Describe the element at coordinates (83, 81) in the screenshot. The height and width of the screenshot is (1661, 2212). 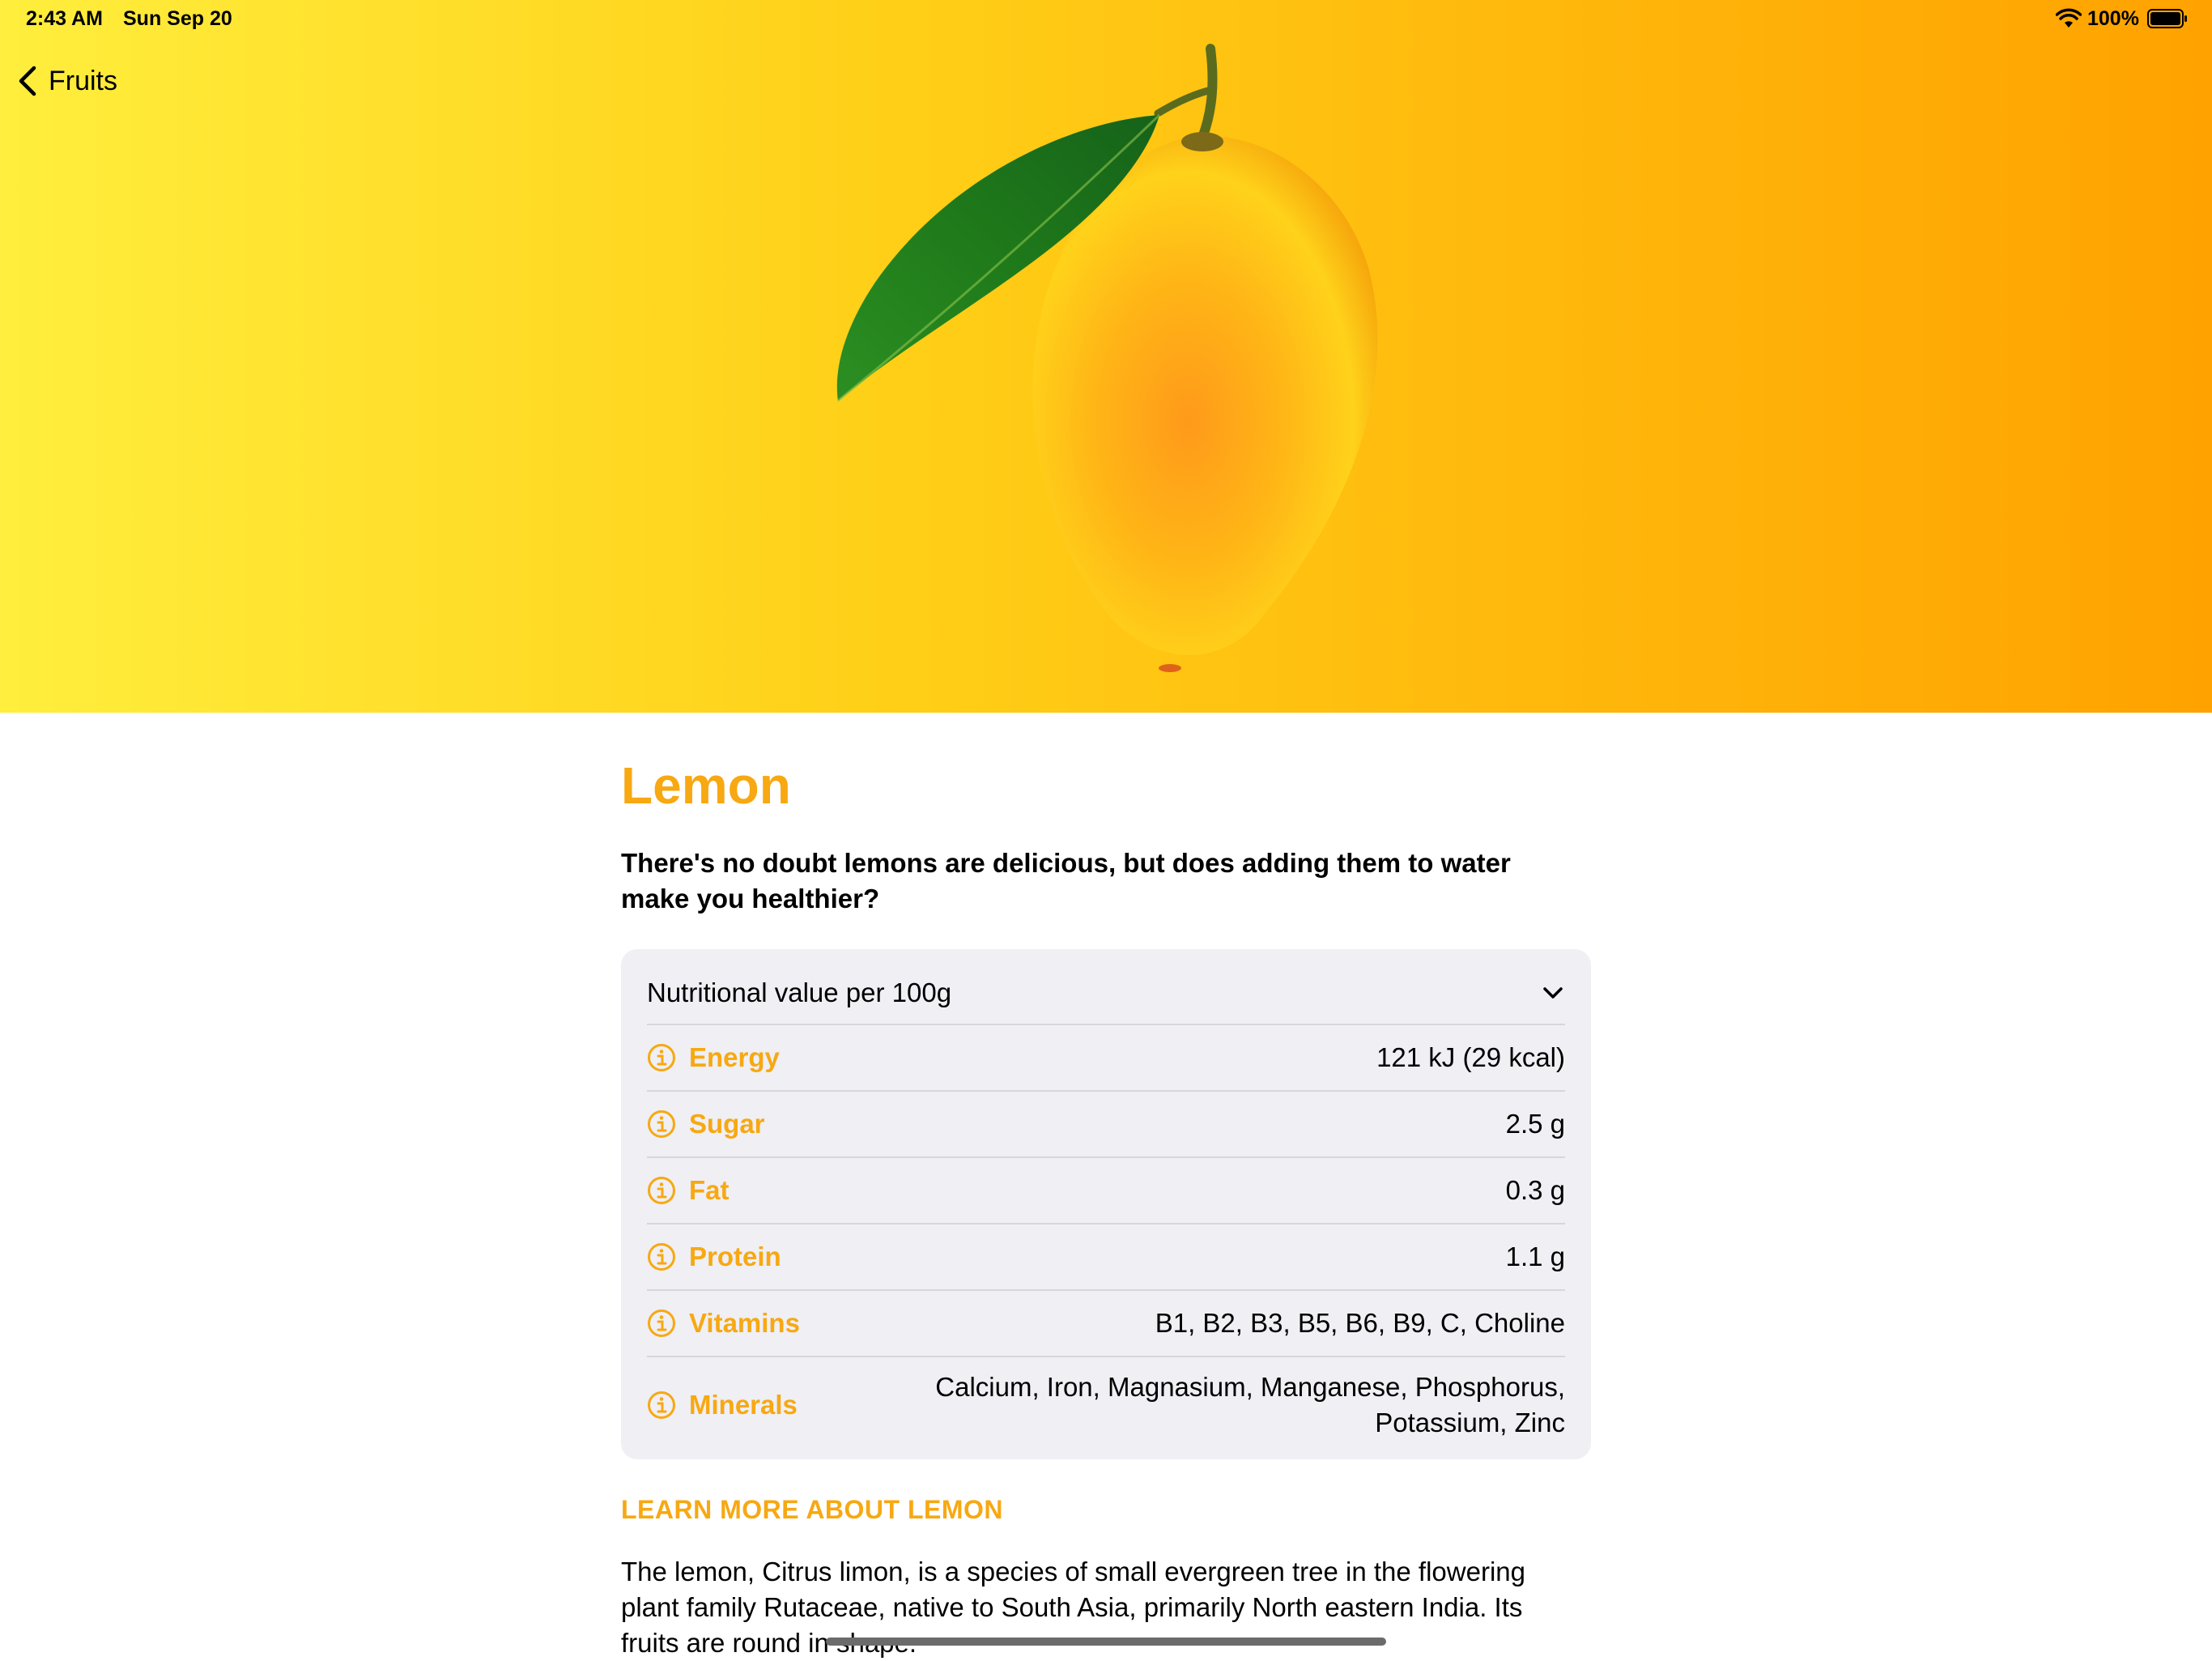
I see `back-label: Fruits` at that location.